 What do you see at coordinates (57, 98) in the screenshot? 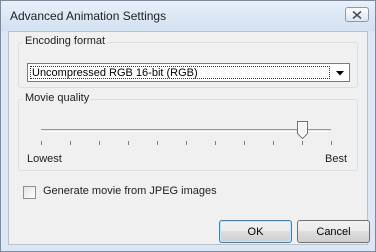
I see `movie-quality-label: Movie quality` at bounding box center [57, 98].